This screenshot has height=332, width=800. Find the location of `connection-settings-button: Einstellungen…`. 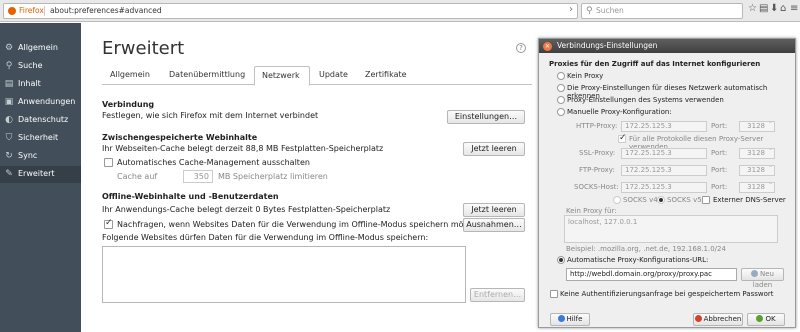

connection-settings-button: Einstellungen… is located at coordinates (486, 117).